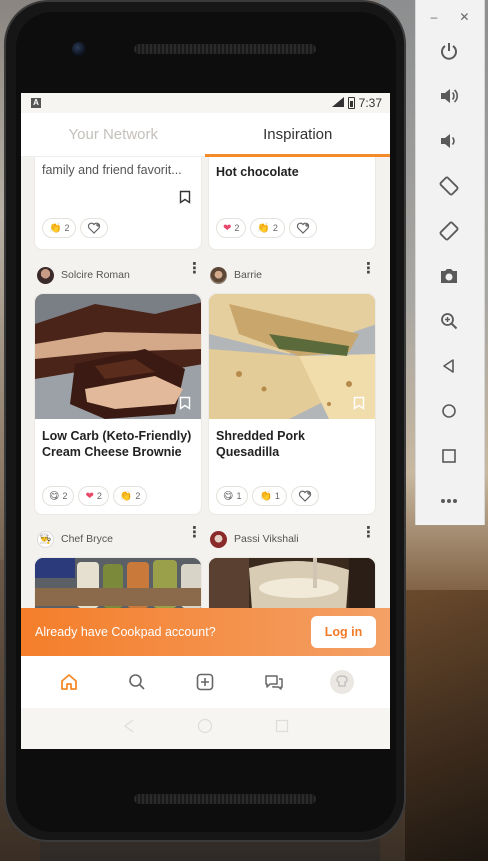 This screenshot has width=488, height=861. What do you see at coordinates (69, 682) in the screenshot?
I see `home-icon` at bounding box center [69, 682].